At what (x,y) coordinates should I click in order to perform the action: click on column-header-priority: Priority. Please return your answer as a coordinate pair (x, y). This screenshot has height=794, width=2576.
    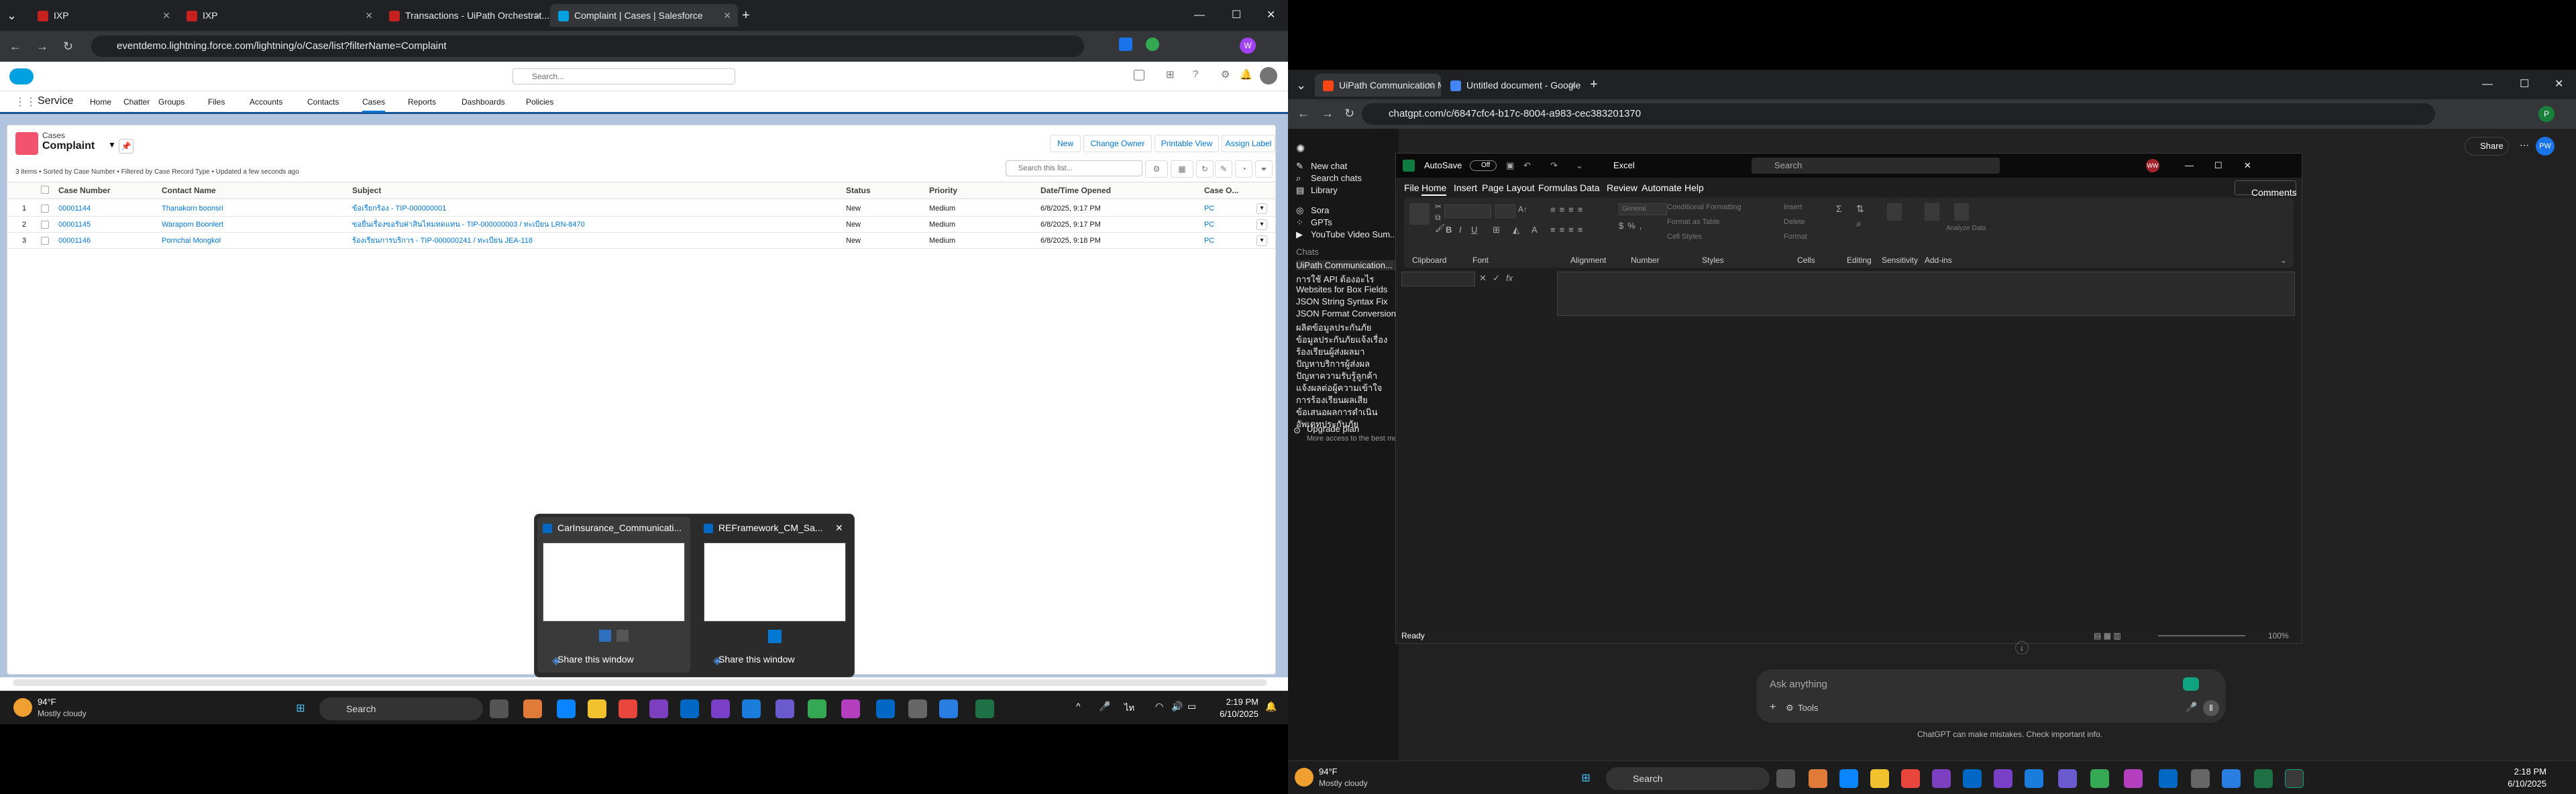
    Looking at the image, I should click on (943, 190).